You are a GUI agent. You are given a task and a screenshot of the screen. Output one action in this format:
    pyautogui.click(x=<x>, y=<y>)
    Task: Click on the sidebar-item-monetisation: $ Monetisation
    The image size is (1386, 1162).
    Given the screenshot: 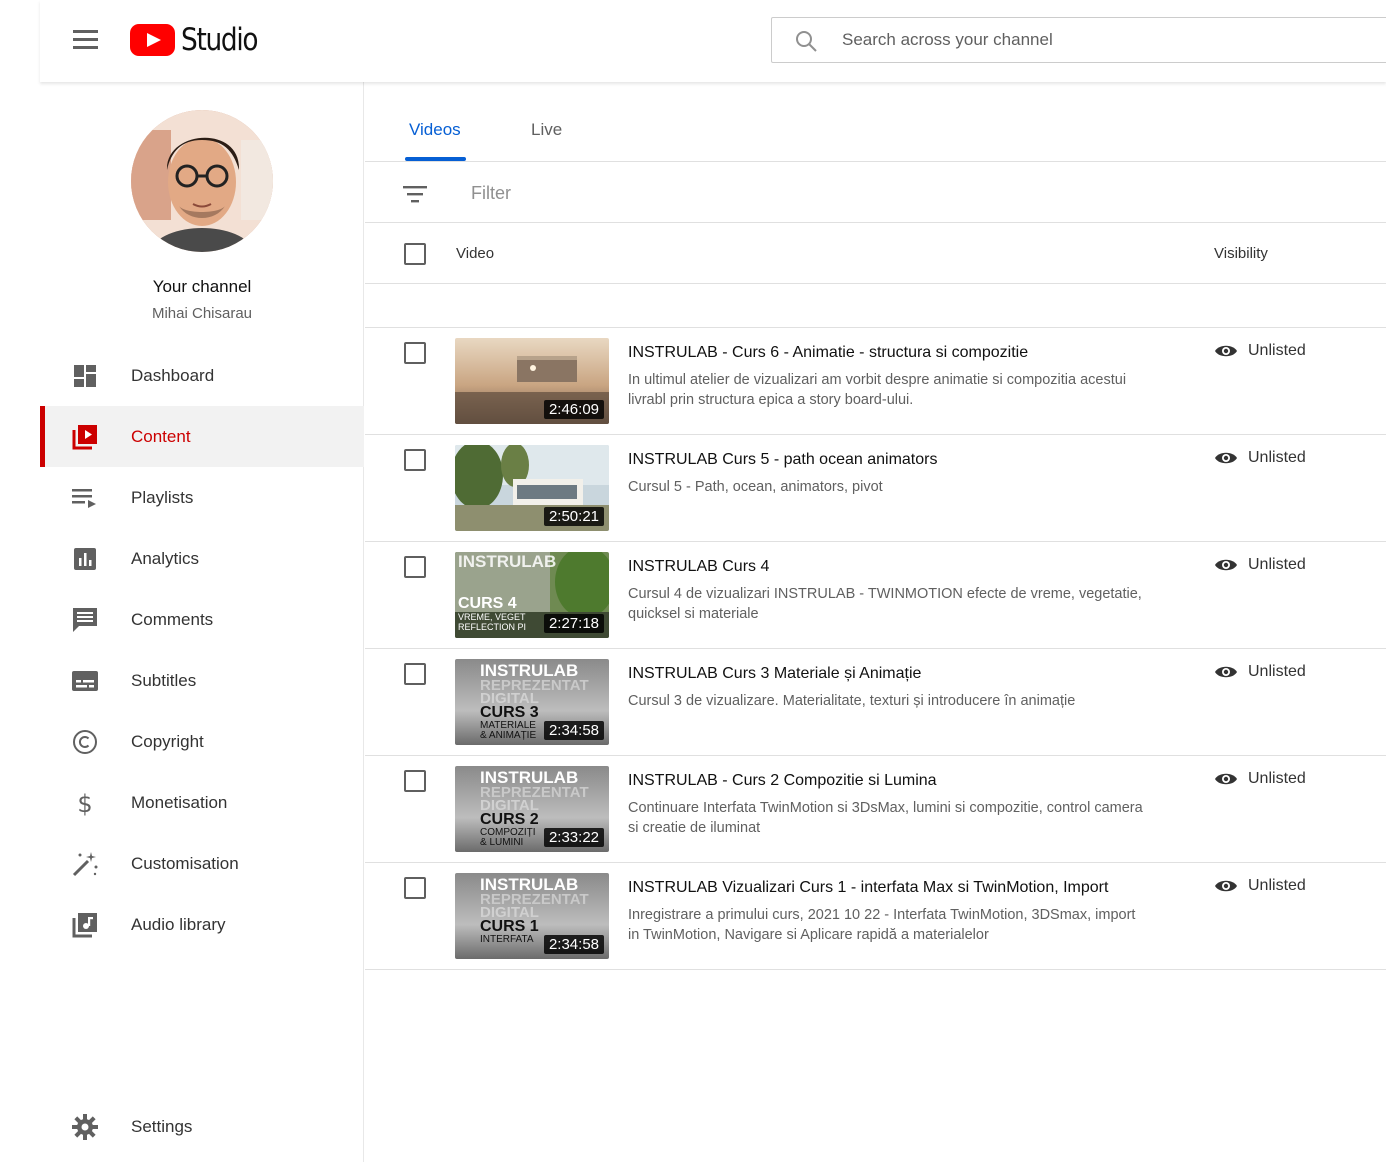 What is the action you would take?
    pyautogui.click(x=202, y=802)
    